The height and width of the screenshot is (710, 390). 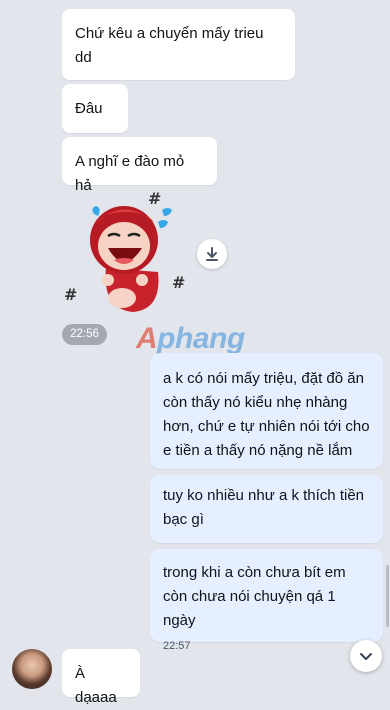 What do you see at coordinates (139, 165) in the screenshot?
I see `received-message: A nghĩ e đào mỏ hả` at bounding box center [139, 165].